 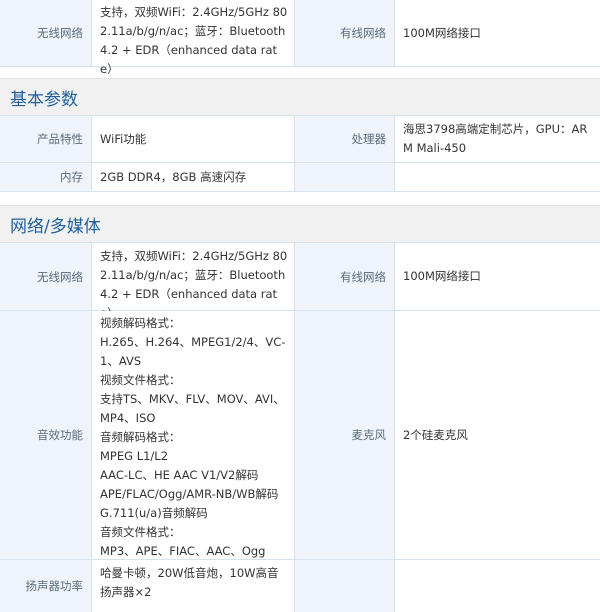 What do you see at coordinates (46, 139) in the screenshot?
I see `spec-label: 产品特性` at bounding box center [46, 139].